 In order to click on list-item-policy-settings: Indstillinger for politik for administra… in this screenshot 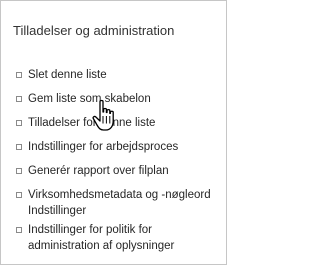, I will do `click(118, 238)`.